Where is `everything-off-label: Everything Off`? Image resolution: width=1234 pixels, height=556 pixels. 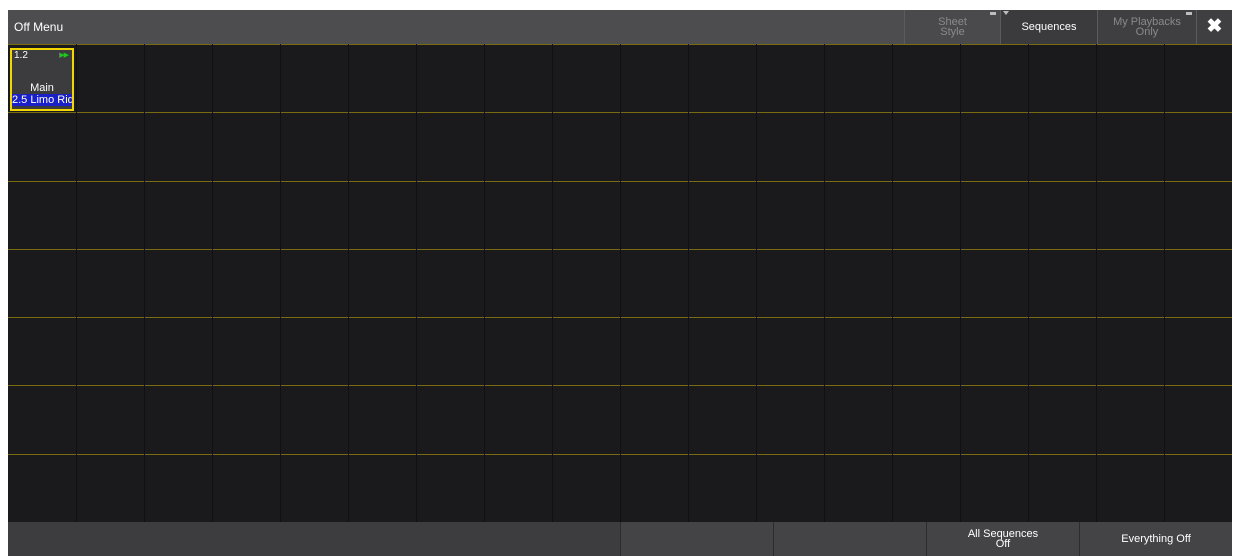 everything-off-label: Everything Off is located at coordinates (1156, 539).